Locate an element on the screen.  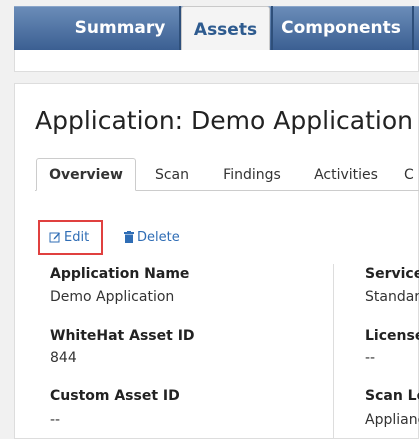
field-value-custom-asset-id: -- is located at coordinates (55, 420).